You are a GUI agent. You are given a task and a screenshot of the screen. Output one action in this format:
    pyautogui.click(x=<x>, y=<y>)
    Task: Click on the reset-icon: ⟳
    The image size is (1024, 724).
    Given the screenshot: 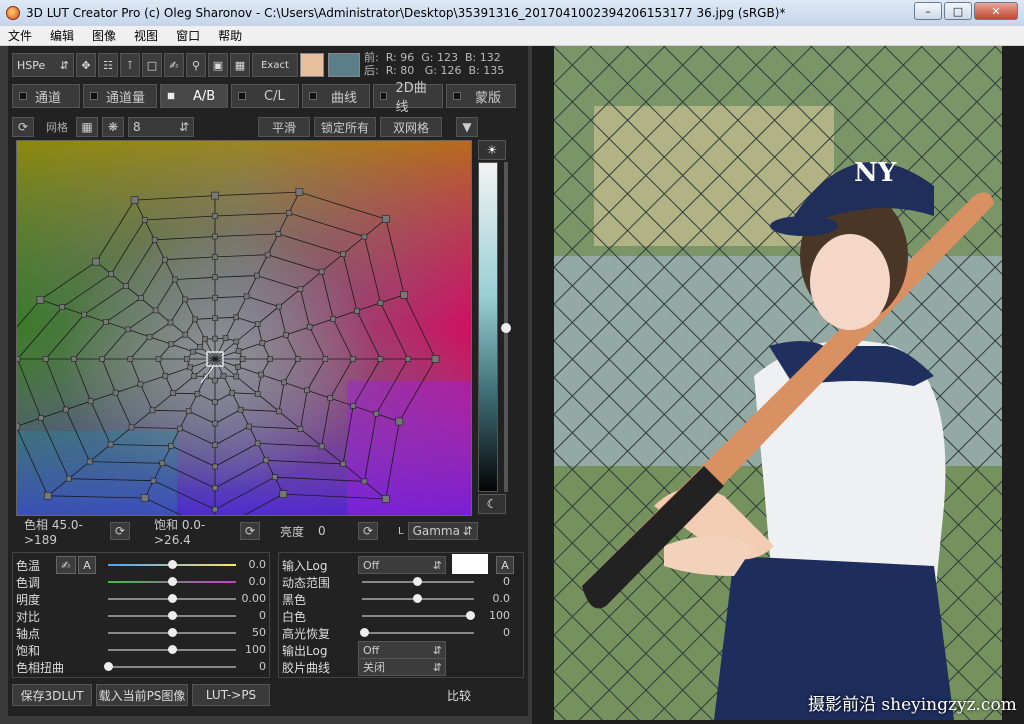 What is the action you would take?
    pyautogui.click(x=23, y=127)
    